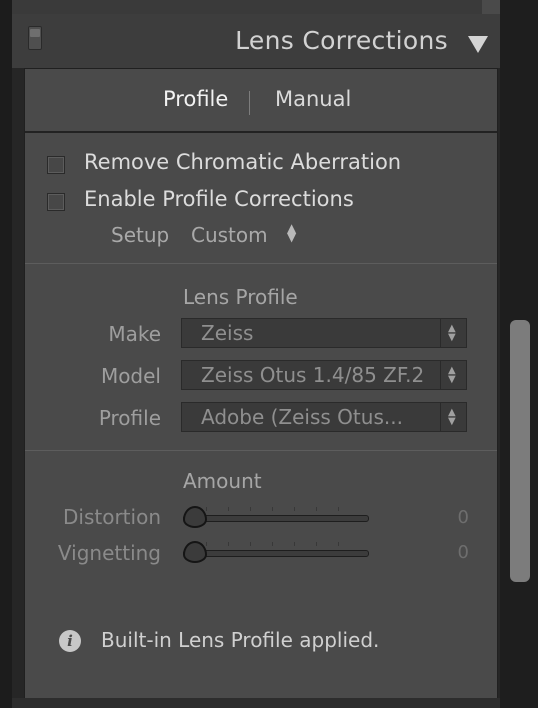 This screenshot has width=538, height=708. Describe the element at coordinates (463, 552) in the screenshot. I see `vignetting-value: 0` at that location.